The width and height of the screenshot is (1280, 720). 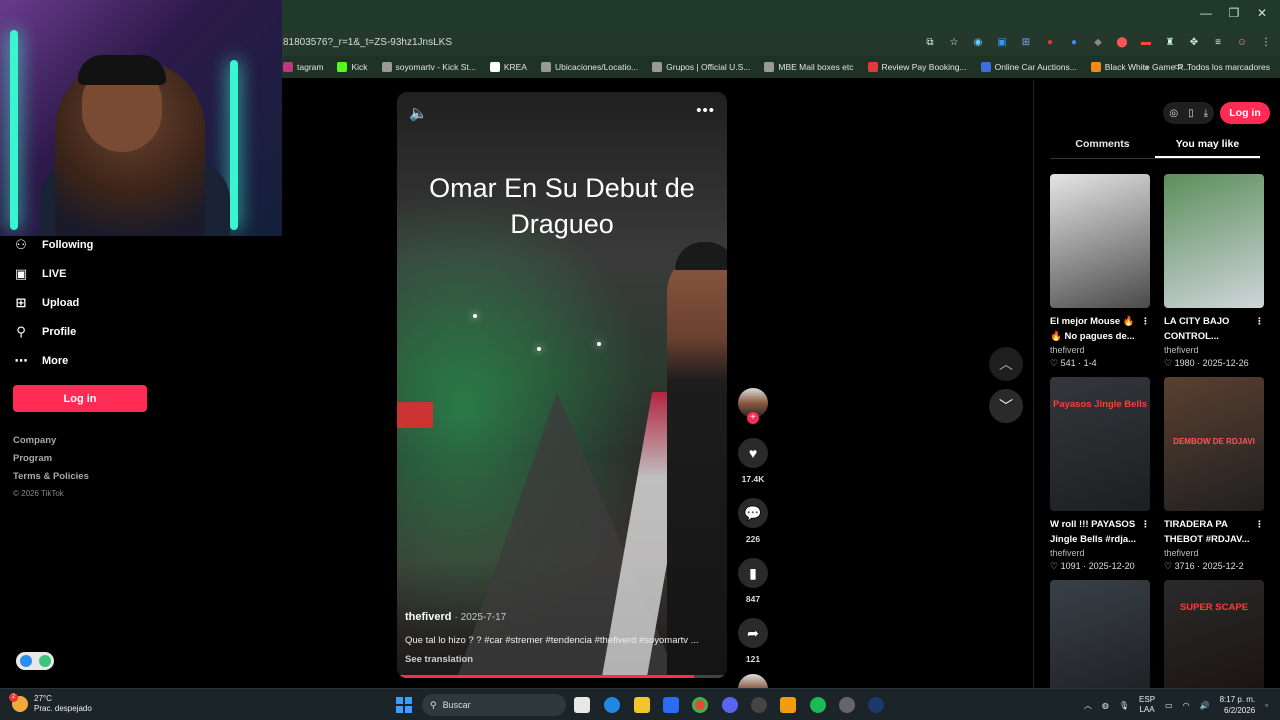 What do you see at coordinates (1186, 705) in the screenshot?
I see `wifi-icon: ◠` at bounding box center [1186, 705].